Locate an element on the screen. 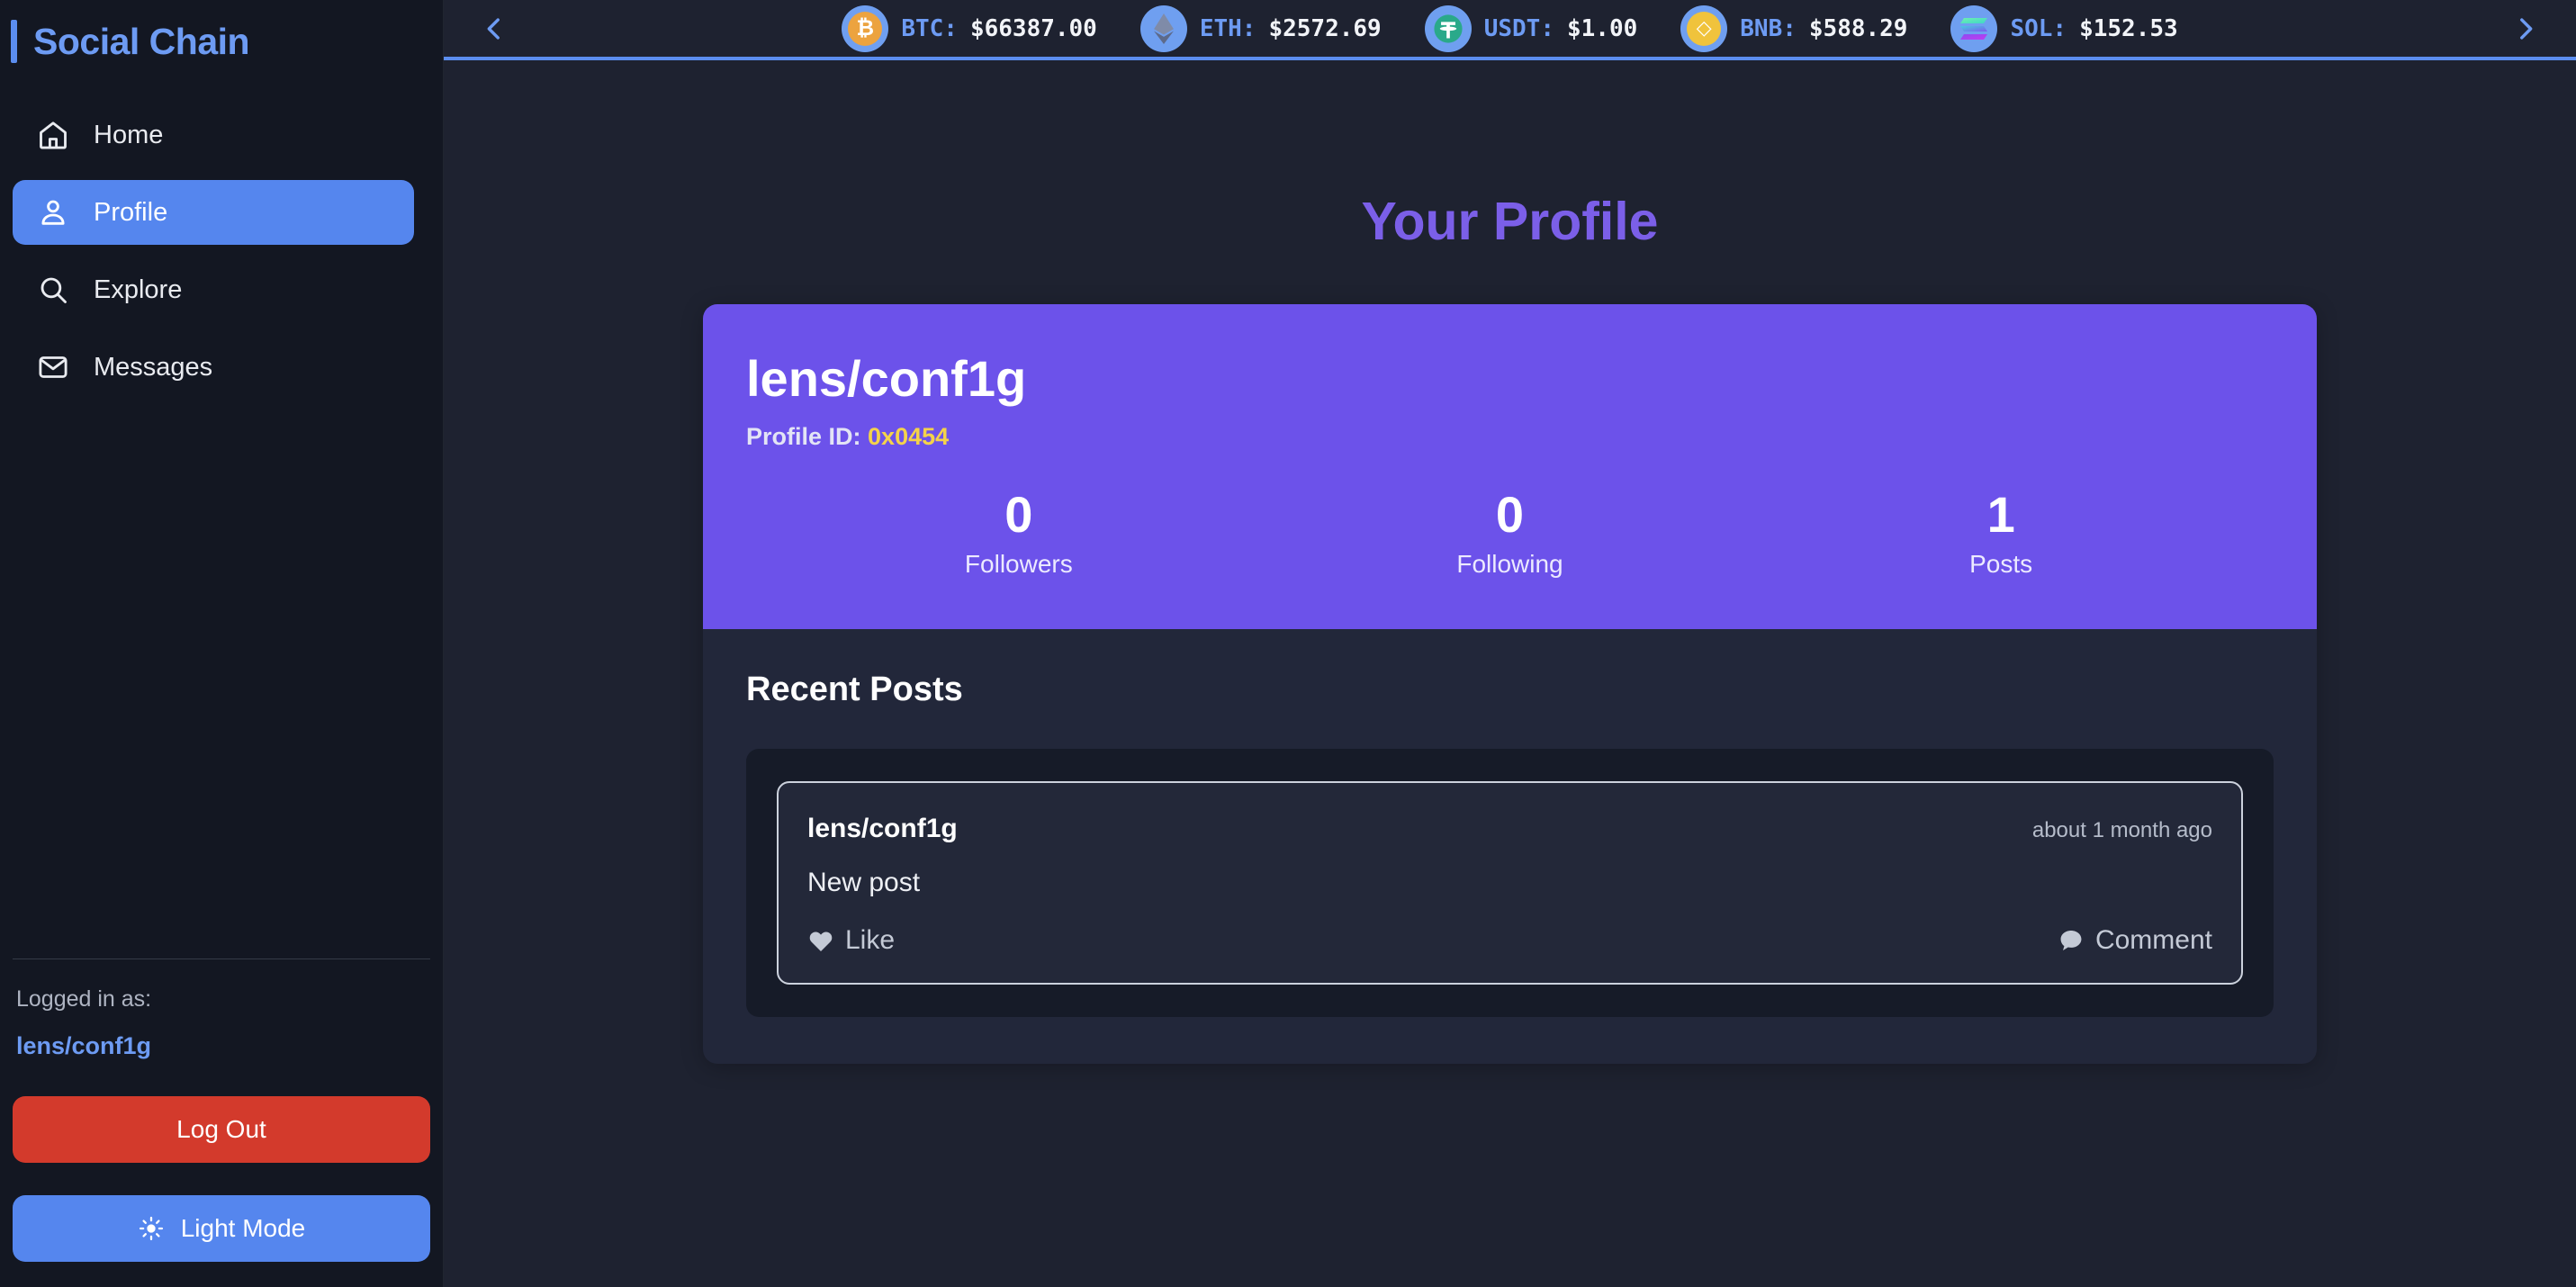 This screenshot has width=2576, height=1287. logged-in-label: Logged in as: is located at coordinates (84, 999).